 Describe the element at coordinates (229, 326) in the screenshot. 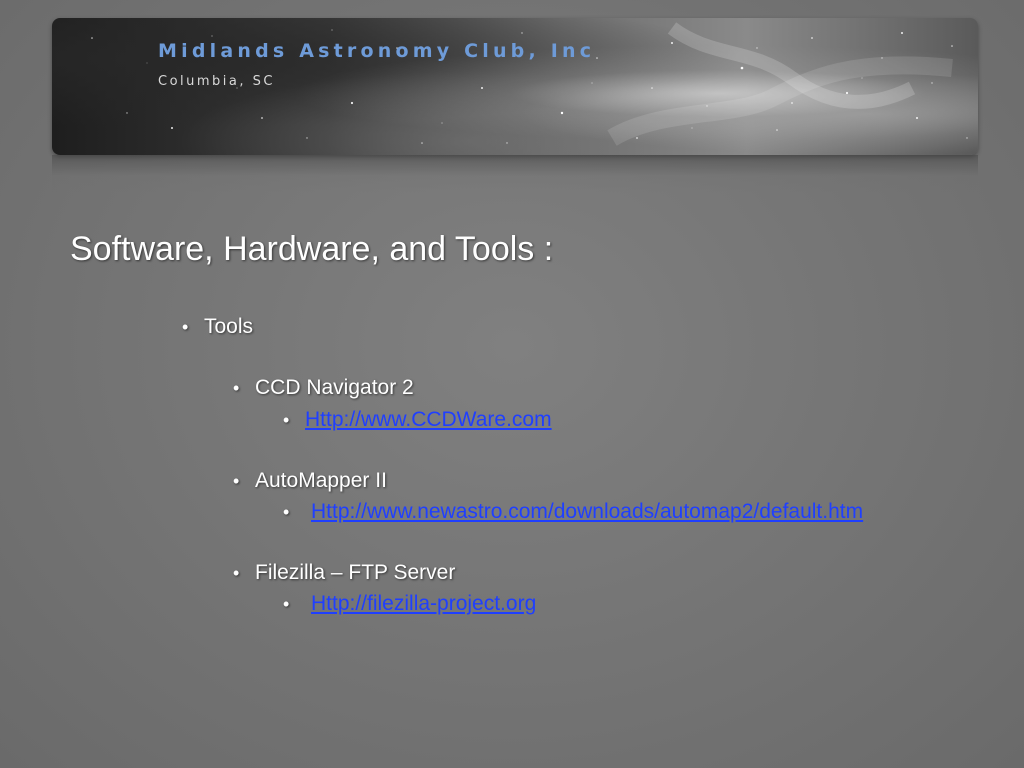

I see `section-label: Tools` at that location.